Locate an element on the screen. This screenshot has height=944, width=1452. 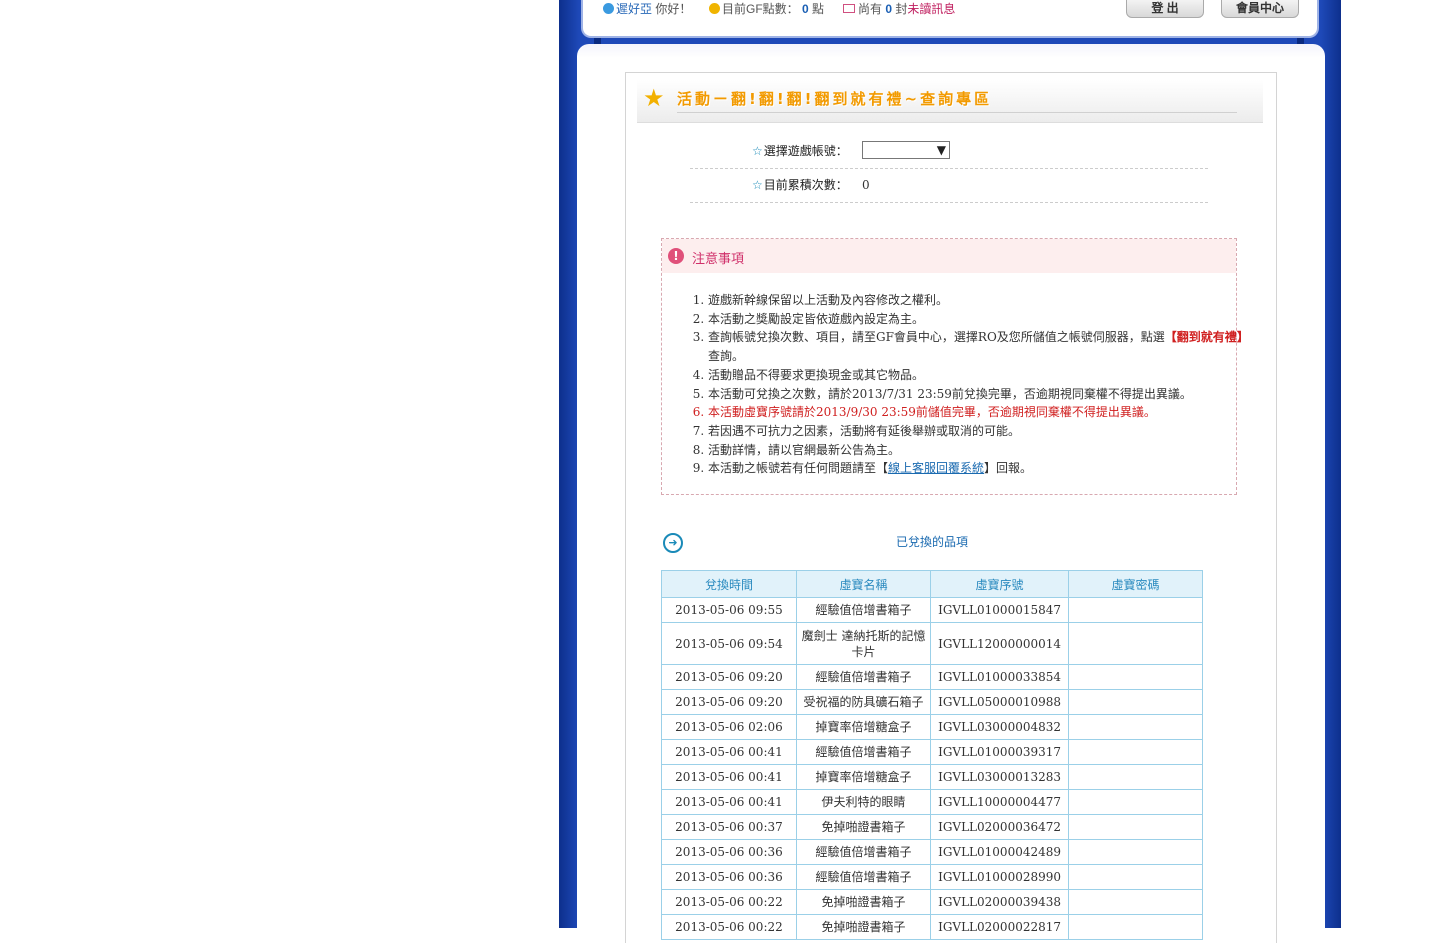
arrow-right-circle-icon: ➜ is located at coordinates (673, 543).